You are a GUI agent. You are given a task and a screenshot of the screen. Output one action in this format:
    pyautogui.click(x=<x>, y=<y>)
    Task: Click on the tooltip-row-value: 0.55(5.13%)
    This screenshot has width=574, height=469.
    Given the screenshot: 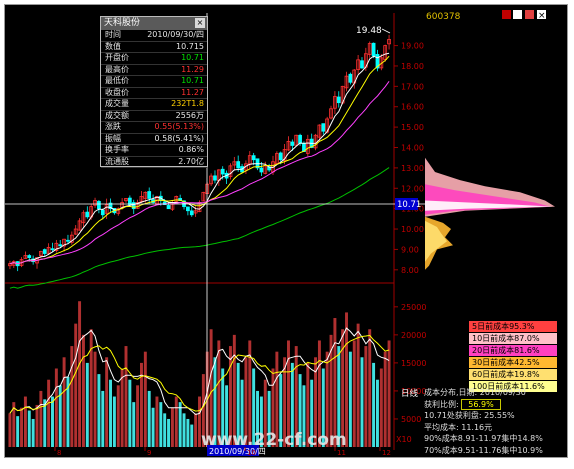 What is the action you would take?
    pyautogui.click(x=179, y=126)
    